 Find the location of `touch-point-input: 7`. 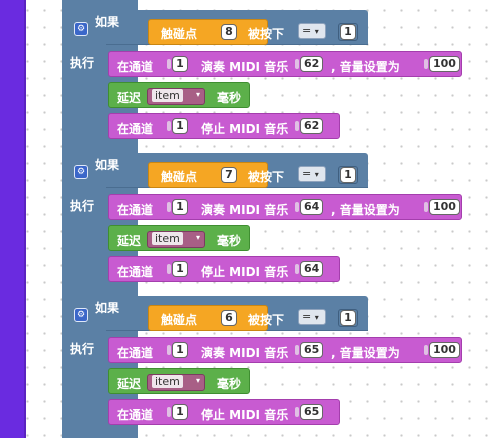

touch-point-input: 7 is located at coordinates (229, 175).